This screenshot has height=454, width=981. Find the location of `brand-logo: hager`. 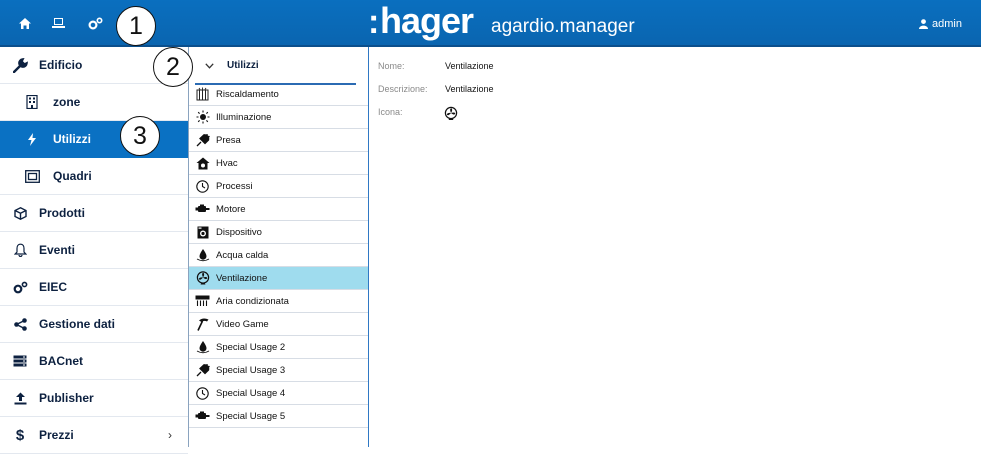

brand-logo: hager is located at coordinates (427, 20).